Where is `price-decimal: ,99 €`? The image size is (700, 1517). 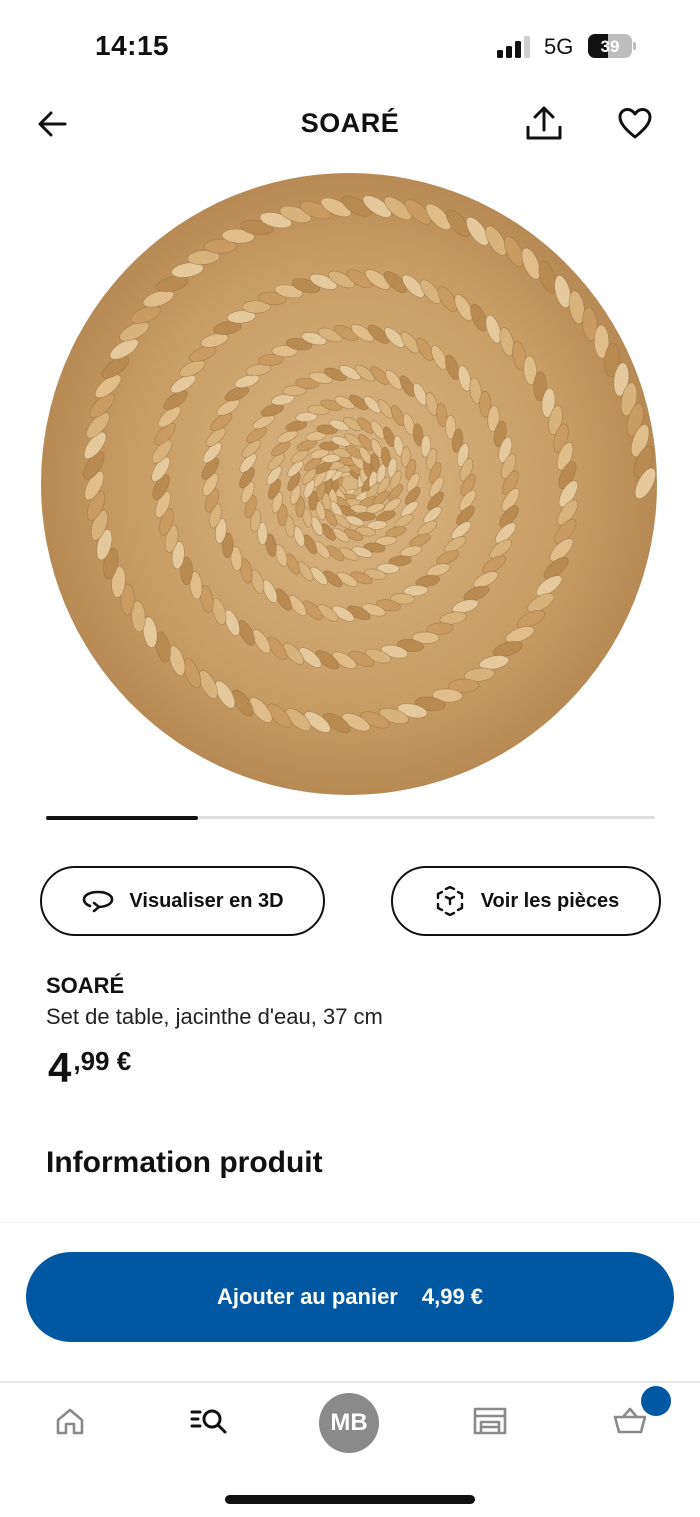
price-decimal: ,99 € is located at coordinates (102, 1061).